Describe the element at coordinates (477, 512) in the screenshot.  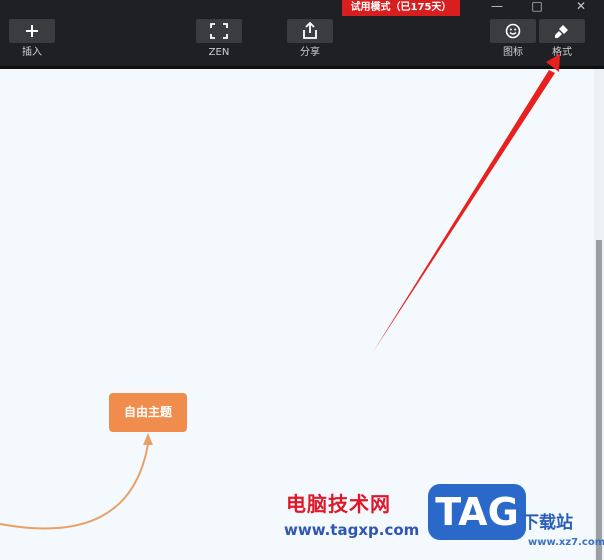
I see `watermark-tag-logo: TAG` at that location.